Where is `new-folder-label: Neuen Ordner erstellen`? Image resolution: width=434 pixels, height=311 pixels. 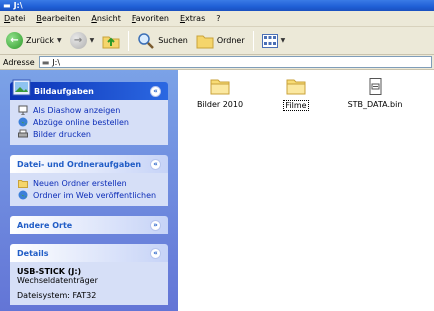
new-folder-label: Neuen Ordner erstellen is located at coordinates (80, 183).